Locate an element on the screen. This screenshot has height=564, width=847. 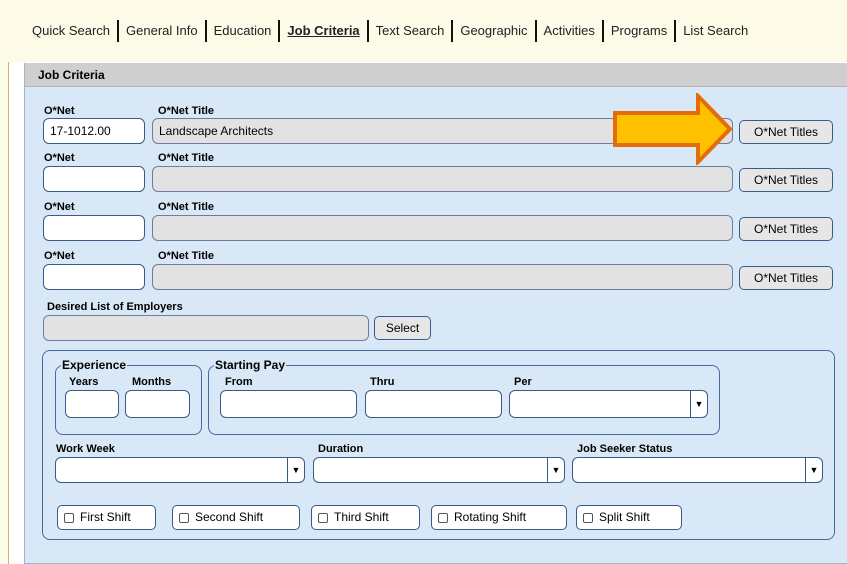
tab-geographic: Geographic is located at coordinates (493, 31).